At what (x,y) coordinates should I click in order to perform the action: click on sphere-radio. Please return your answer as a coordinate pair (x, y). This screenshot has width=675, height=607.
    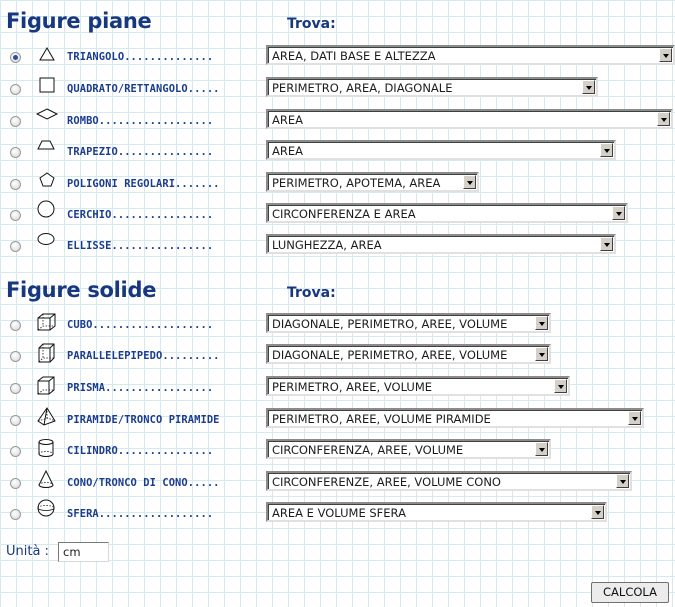
    Looking at the image, I should click on (15, 514).